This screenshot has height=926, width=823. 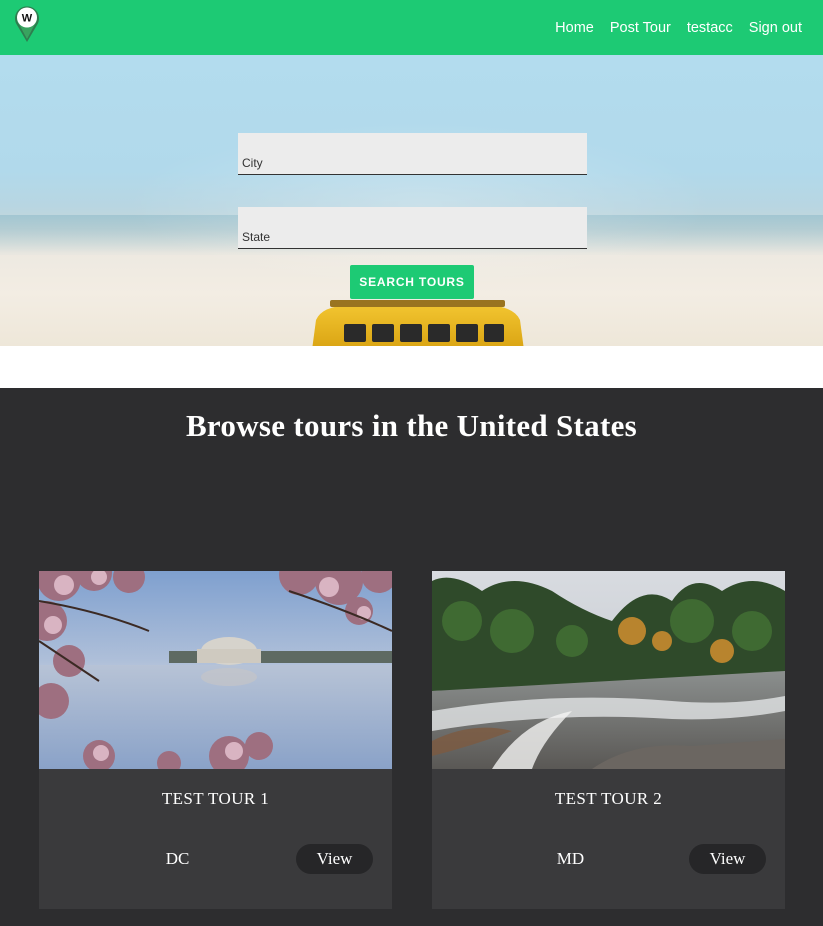 What do you see at coordinates (27, 19) in the screenshot?
I see `logo-letter: W` at bounding box center [27, 19].